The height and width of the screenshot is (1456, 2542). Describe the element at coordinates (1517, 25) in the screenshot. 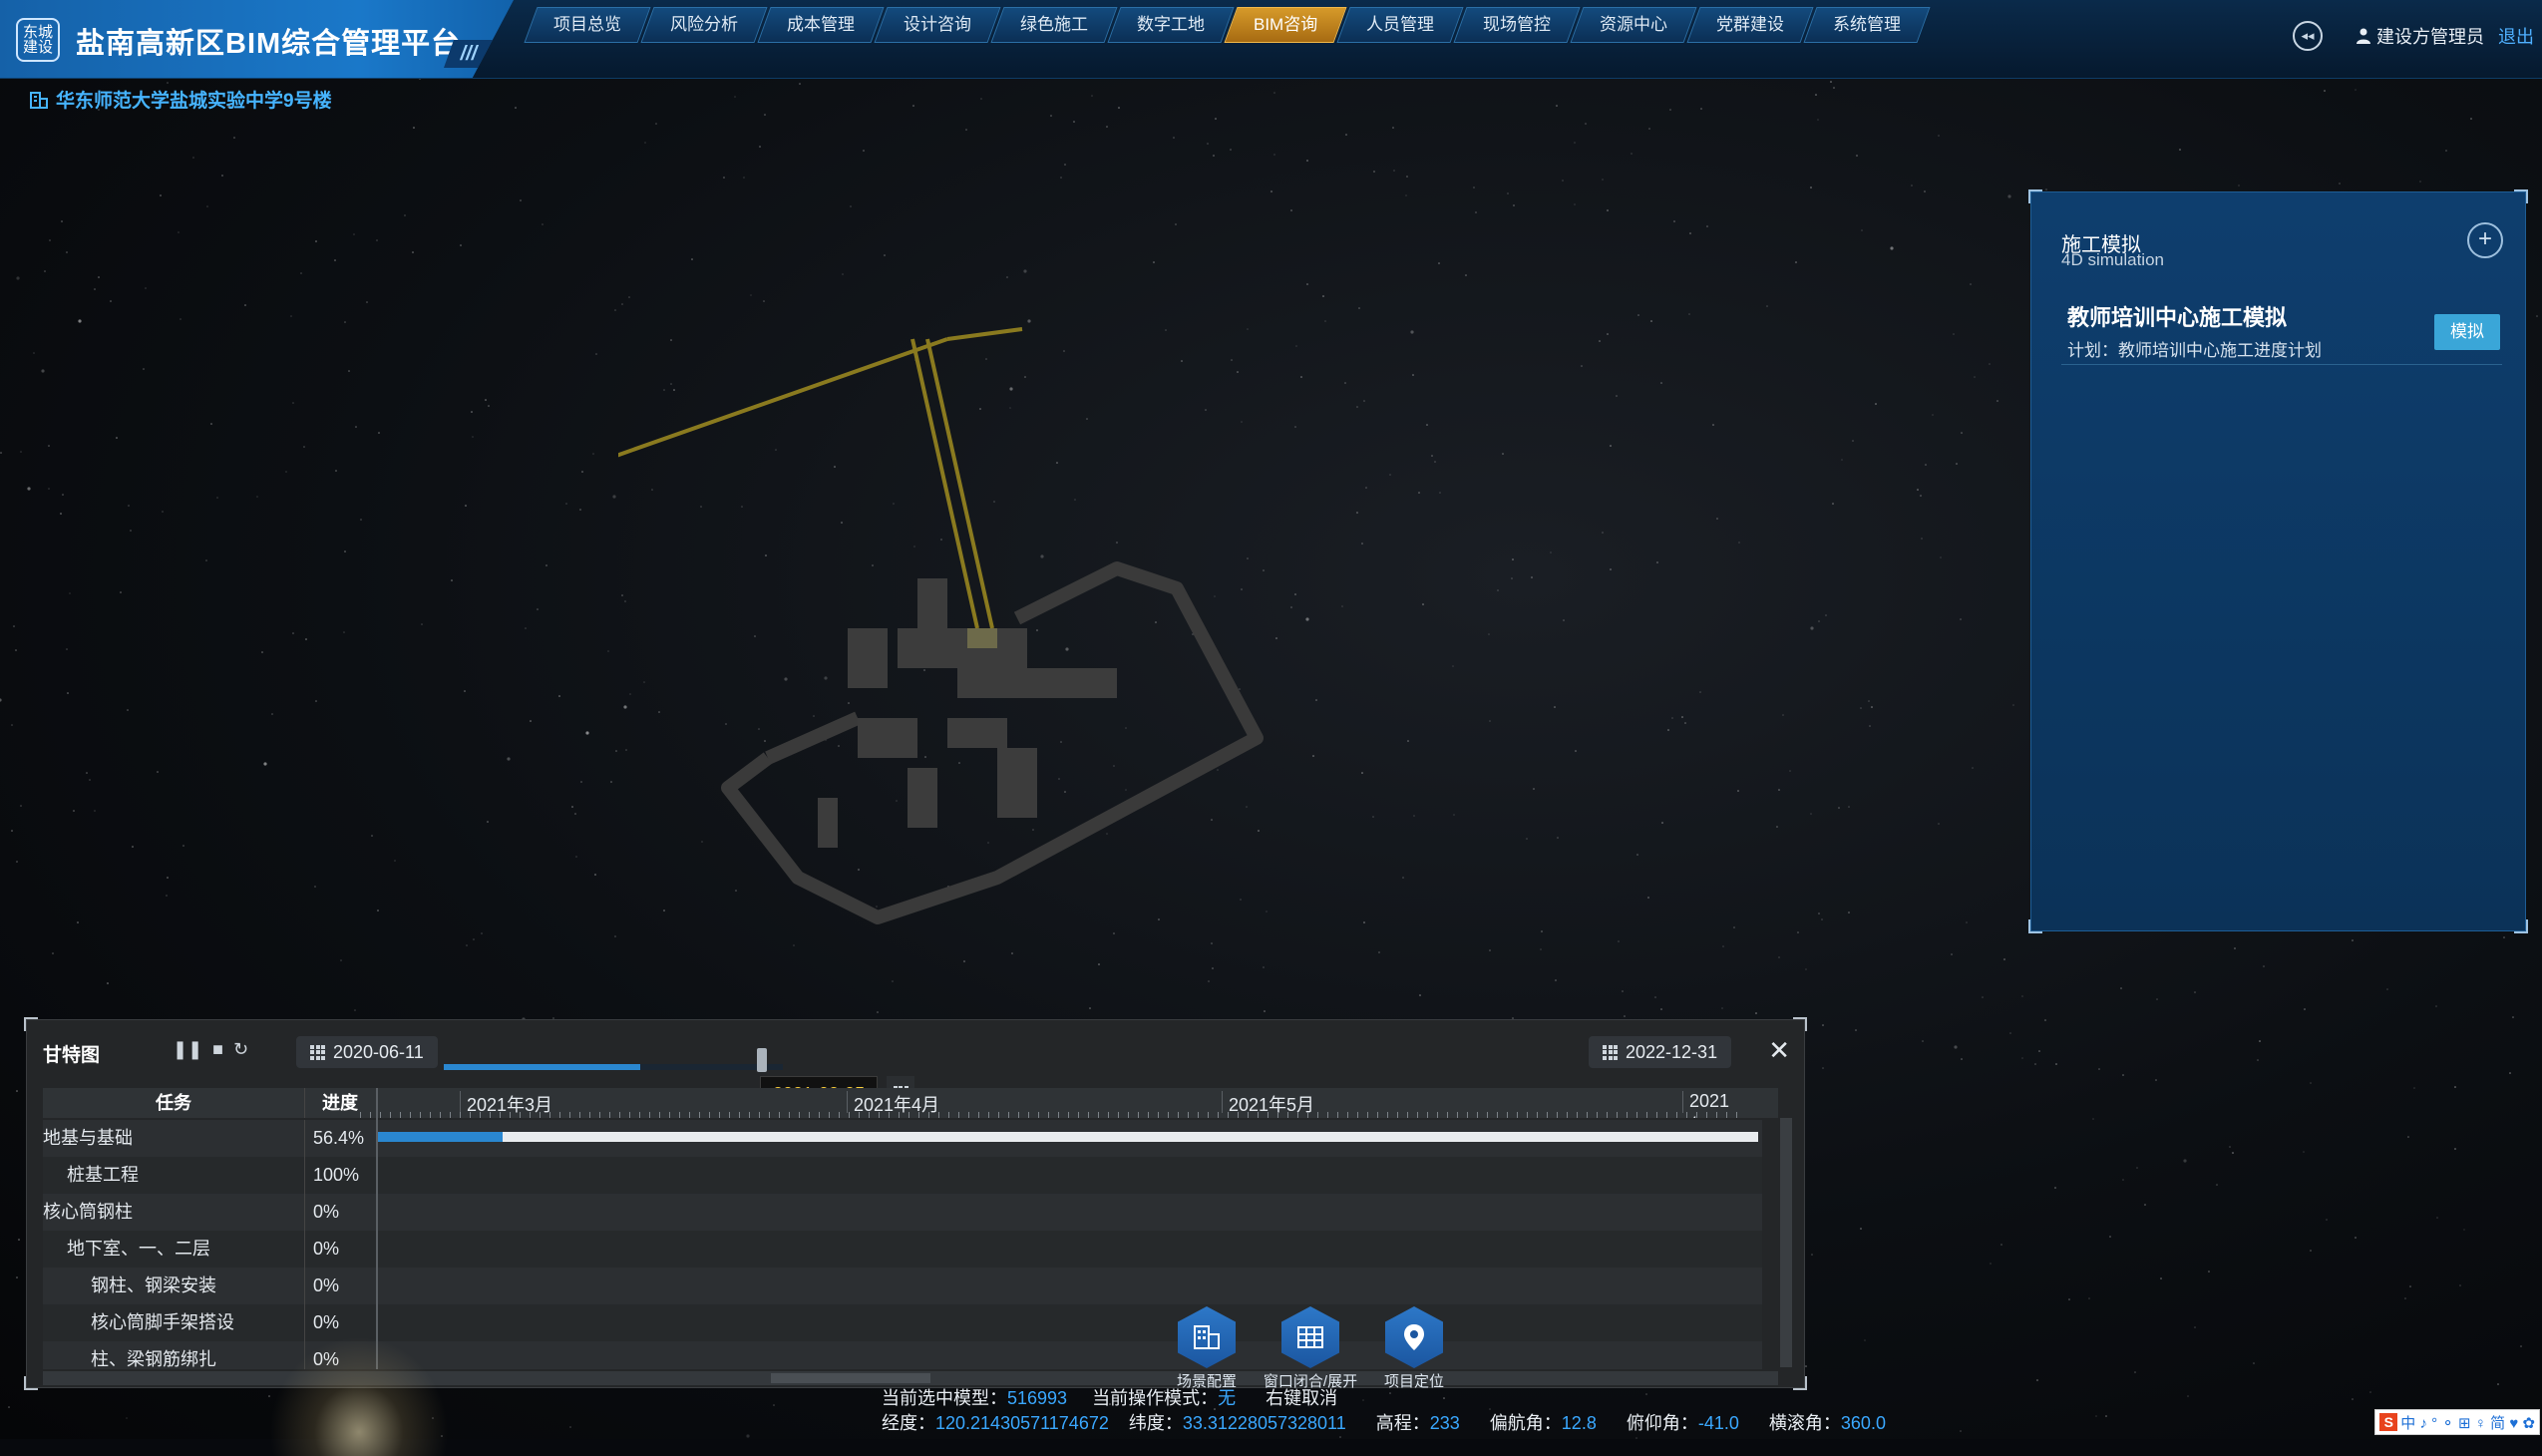

I see `nav-tab: 现场管控` at that location.